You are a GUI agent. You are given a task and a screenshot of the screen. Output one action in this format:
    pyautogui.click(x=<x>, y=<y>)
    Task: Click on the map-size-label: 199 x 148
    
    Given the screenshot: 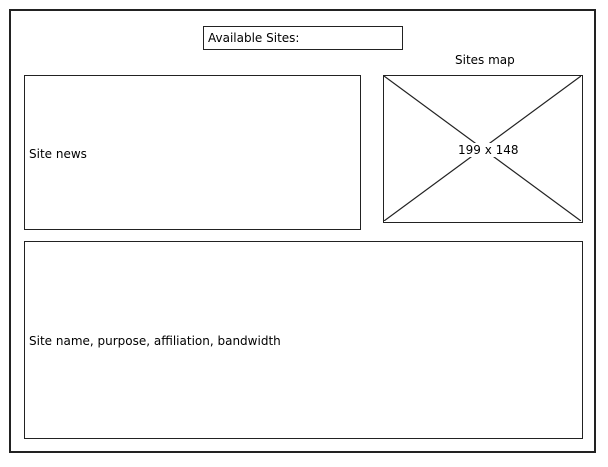 What is the action you would take?
    pyautogui.click(x=488, y=150)
    